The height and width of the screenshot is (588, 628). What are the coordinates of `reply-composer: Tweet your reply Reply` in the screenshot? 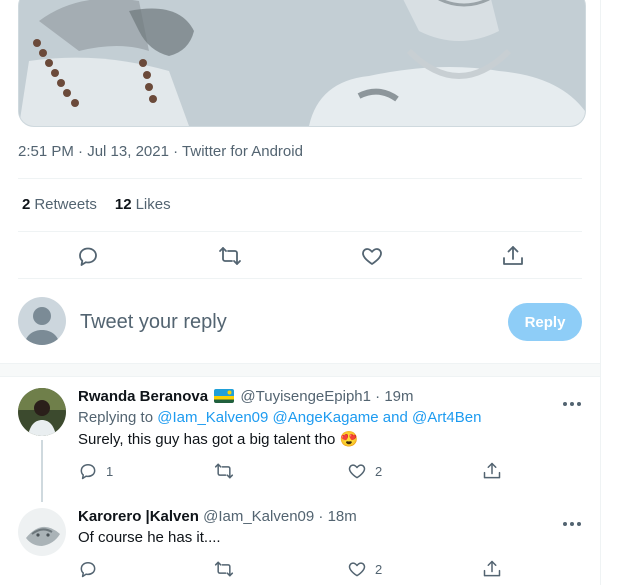 It's located at (300, 323).